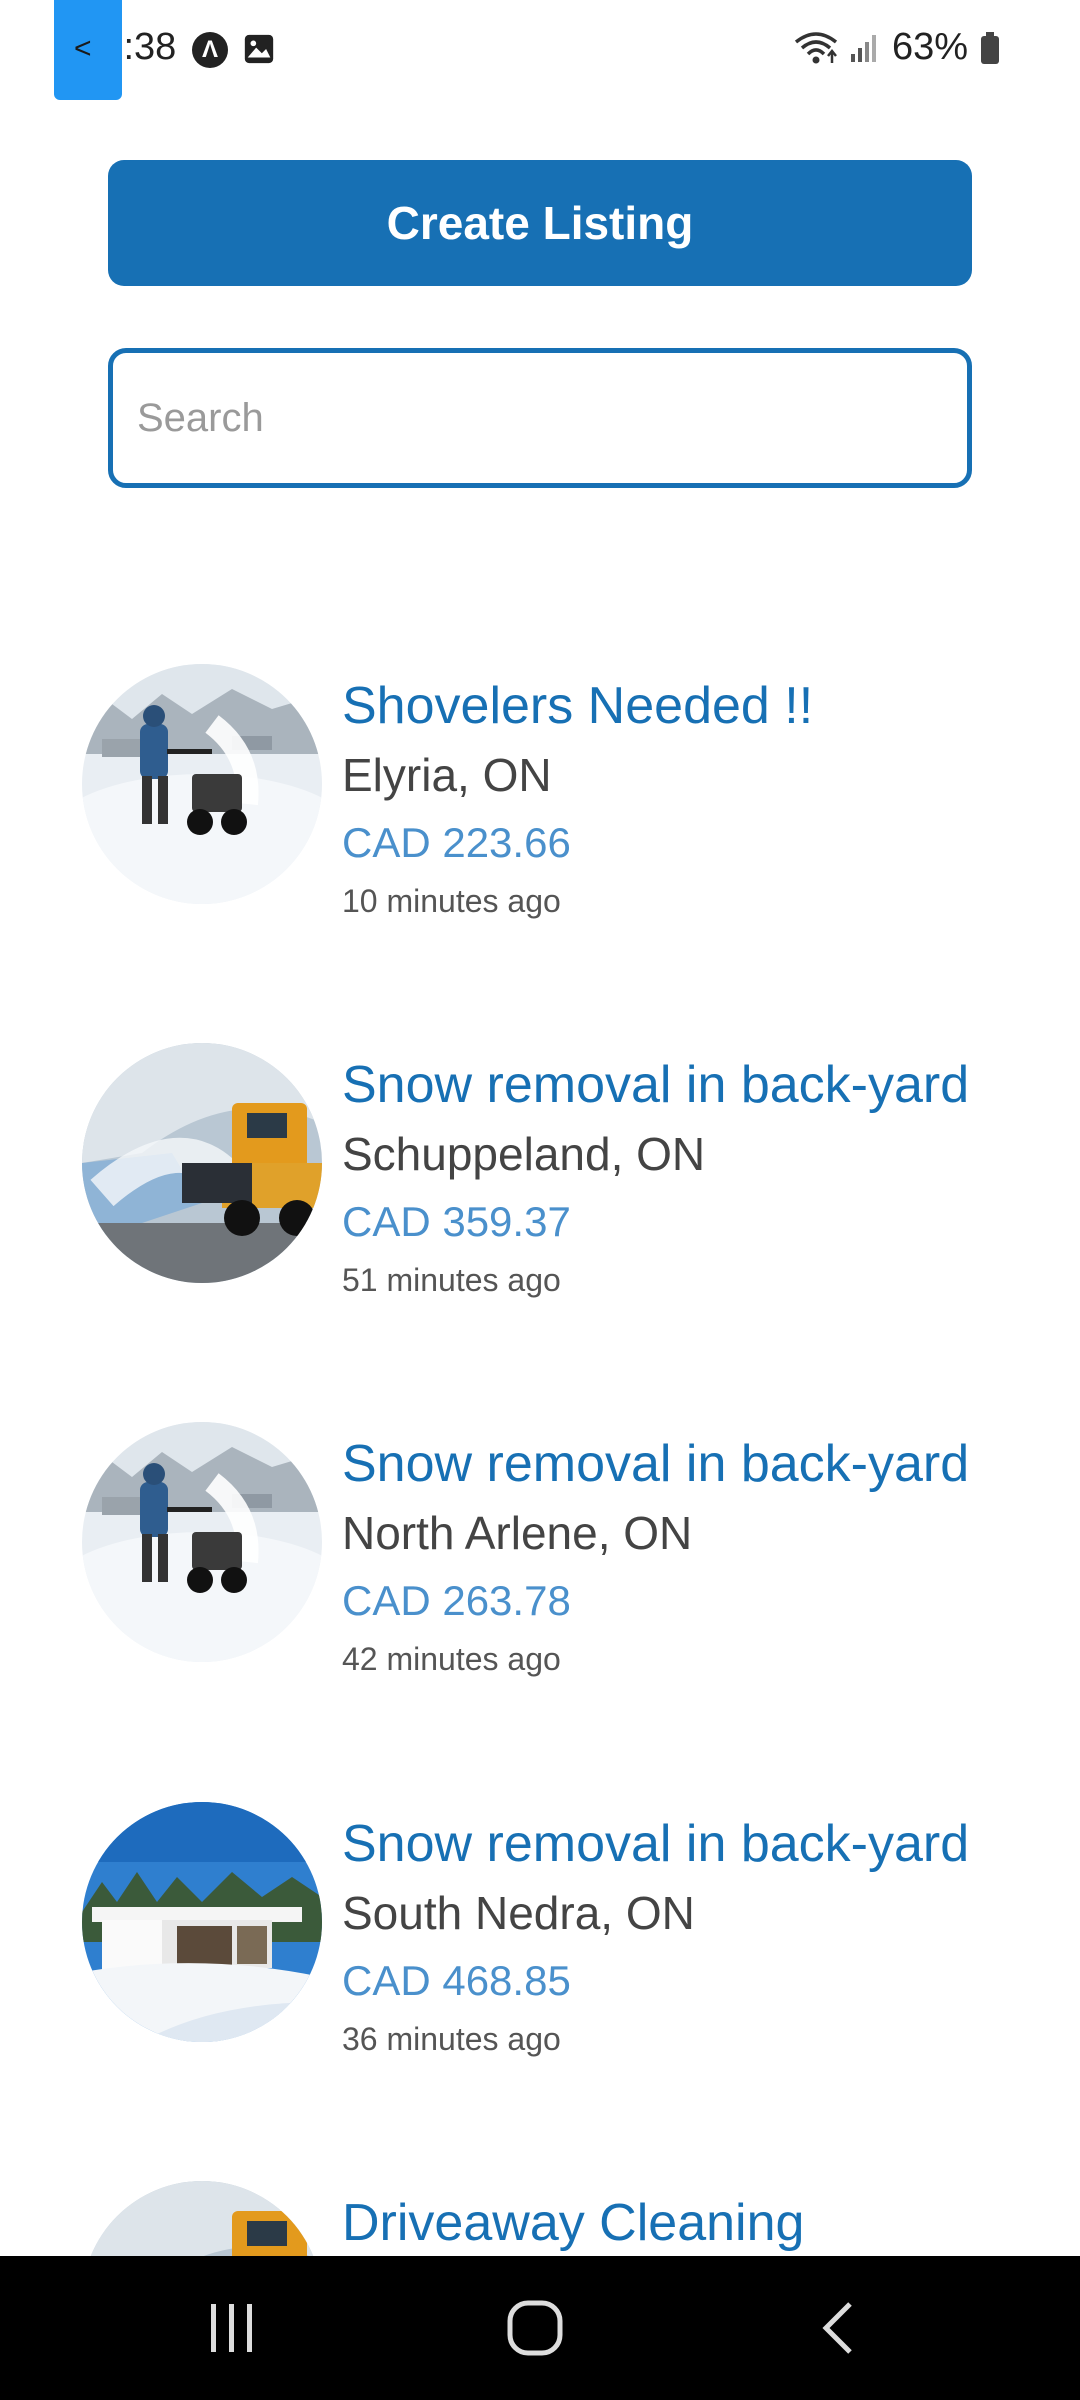 This screenshot has height=2400, width=1080. Describe the element at coordinates (447, 775) in the screenshot. I see `listing-location: Elyria, ON` at that location.